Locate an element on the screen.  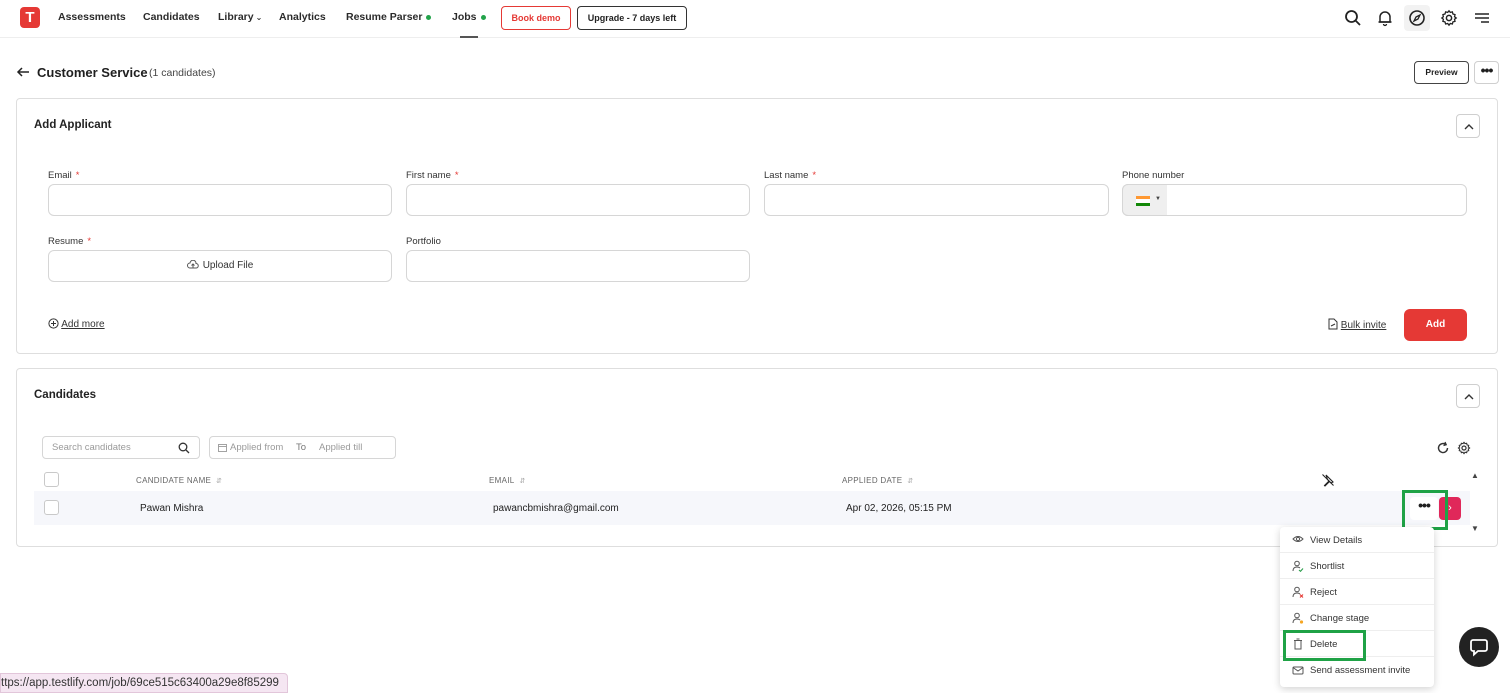
scroll-down-arrow-icon: ▼ is located at coordinates (1475, 528).